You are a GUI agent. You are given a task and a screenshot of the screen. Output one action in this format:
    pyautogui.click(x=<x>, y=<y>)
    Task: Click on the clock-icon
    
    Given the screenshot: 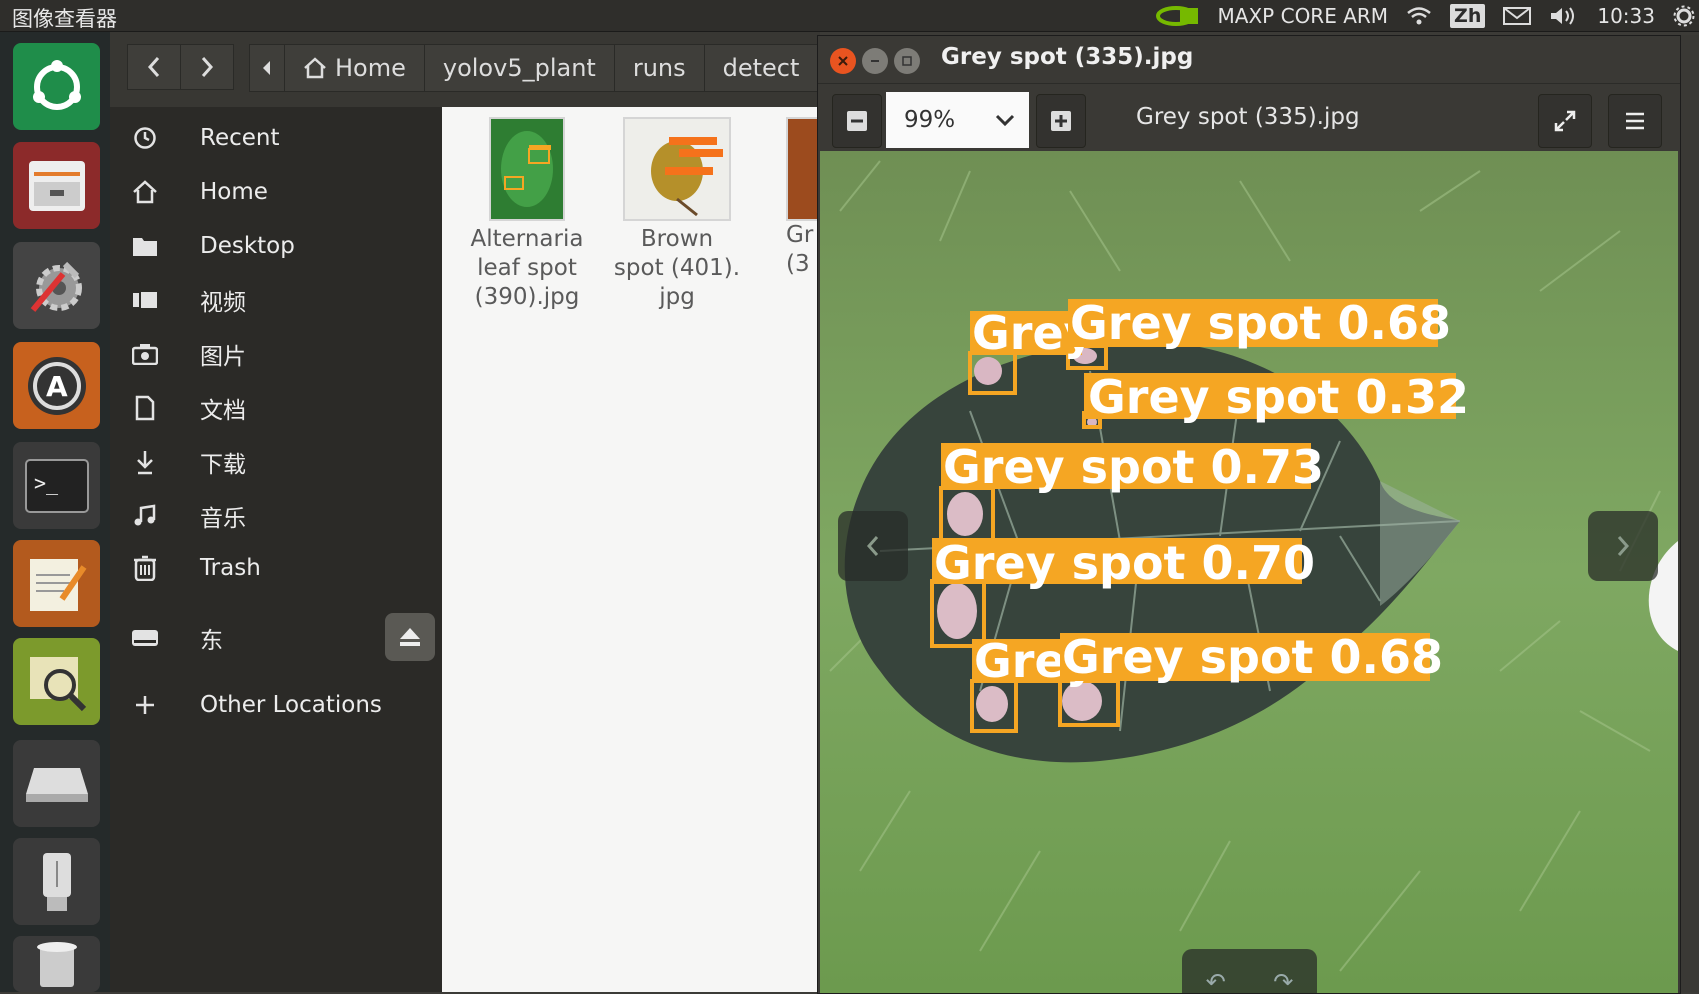 What is the action you would take?
    pyautogui.click(x=145, y=138)
    